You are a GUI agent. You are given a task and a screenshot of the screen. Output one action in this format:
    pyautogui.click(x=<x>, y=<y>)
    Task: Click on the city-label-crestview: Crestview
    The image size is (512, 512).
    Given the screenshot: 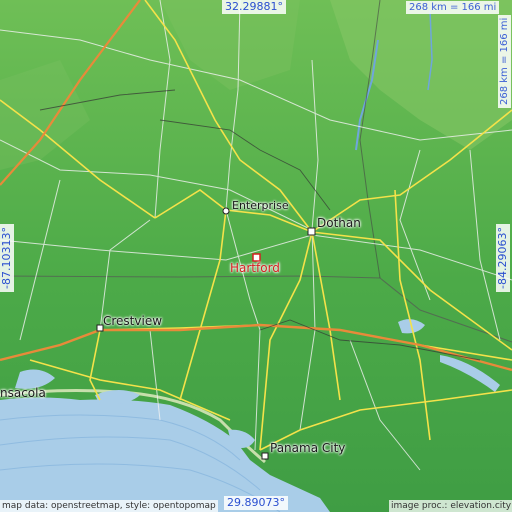 What is the action you would take?
    pyautogui.click(x=133, y=321)
    